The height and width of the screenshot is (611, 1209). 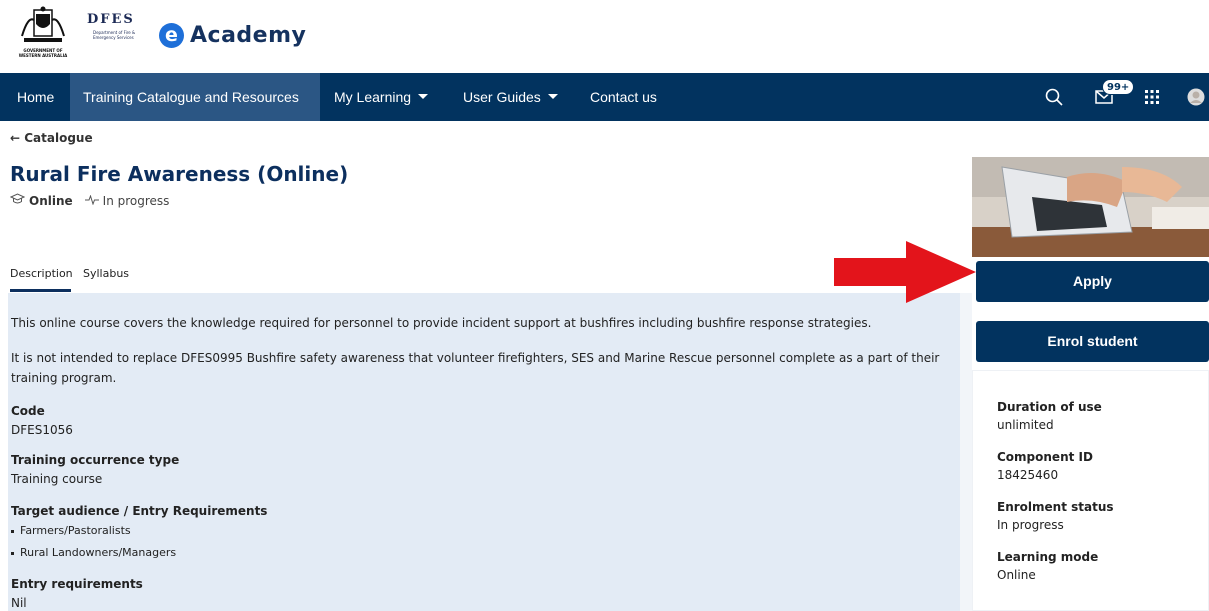 I want to click on page-title: Rural Fire Awareness (Online), so click(x=179, y=174).